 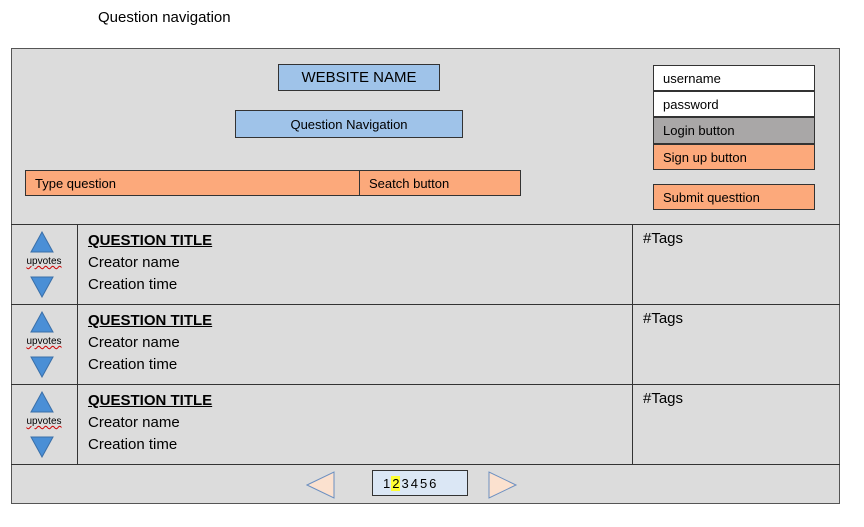 I want to click on submit-question-button: Submit questtion, so click(x=734, y=197).